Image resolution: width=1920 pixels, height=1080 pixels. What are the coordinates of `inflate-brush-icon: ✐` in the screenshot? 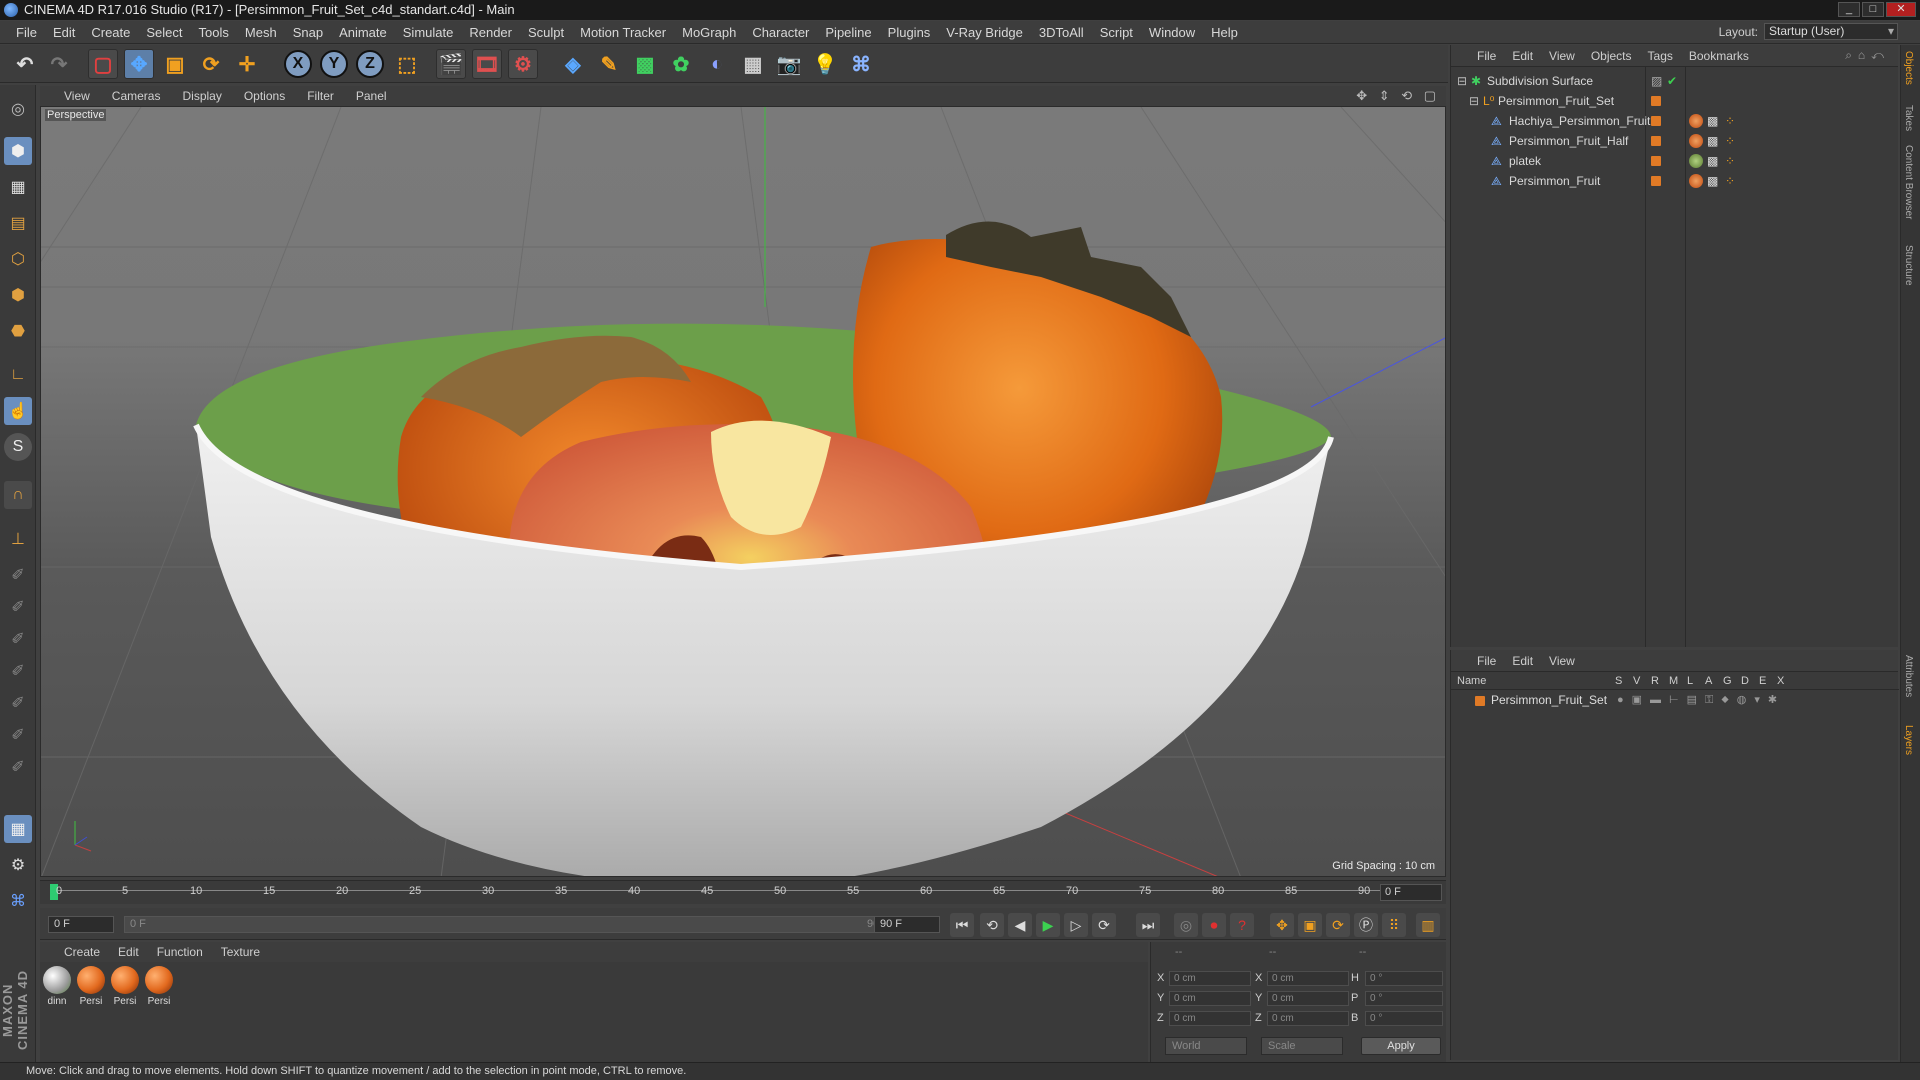 It's located at (18, 703).